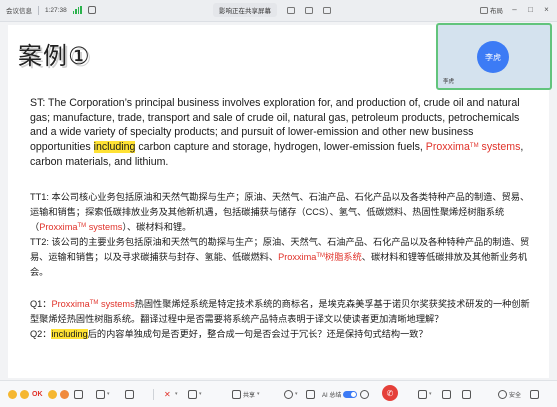 Image resolution: width=557 pixels, height=407 pixels. What do you see at coordinates (449, 82) in the screenshot?
I see `participant-name: 李虎` at bounding box center [449, 82].